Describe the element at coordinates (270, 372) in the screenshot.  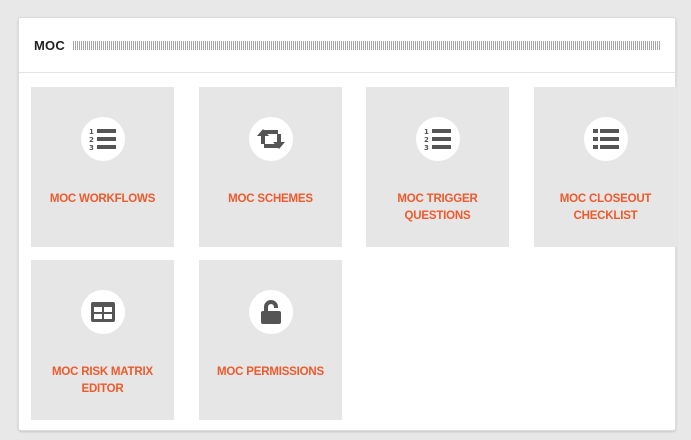
I see `tile-label: MOC PERMISSIONS` at that location.